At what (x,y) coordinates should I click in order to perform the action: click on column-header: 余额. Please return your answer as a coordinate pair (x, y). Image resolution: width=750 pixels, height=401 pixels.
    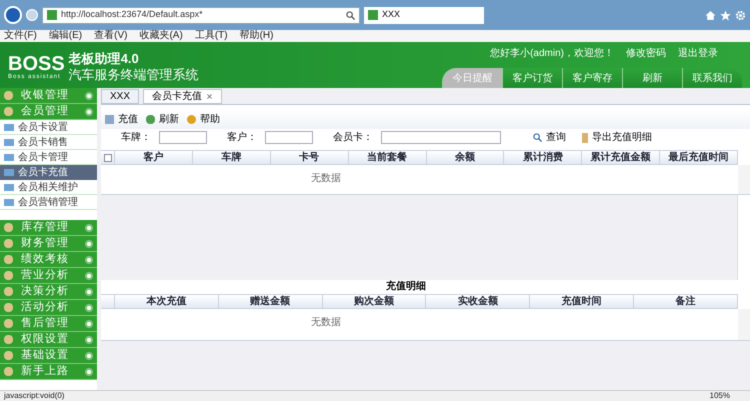
    Looking at the image, I should click on (465, 157).